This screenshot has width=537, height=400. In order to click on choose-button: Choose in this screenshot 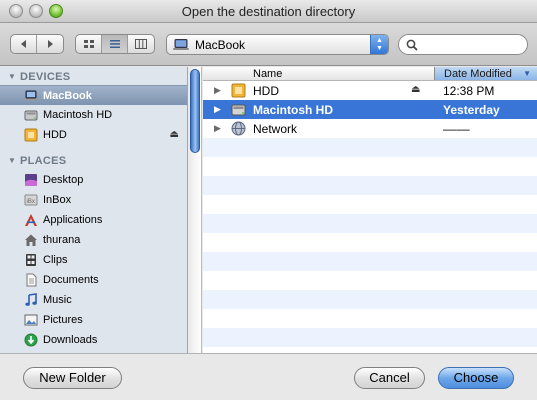, I will do `click(476, 378)`.